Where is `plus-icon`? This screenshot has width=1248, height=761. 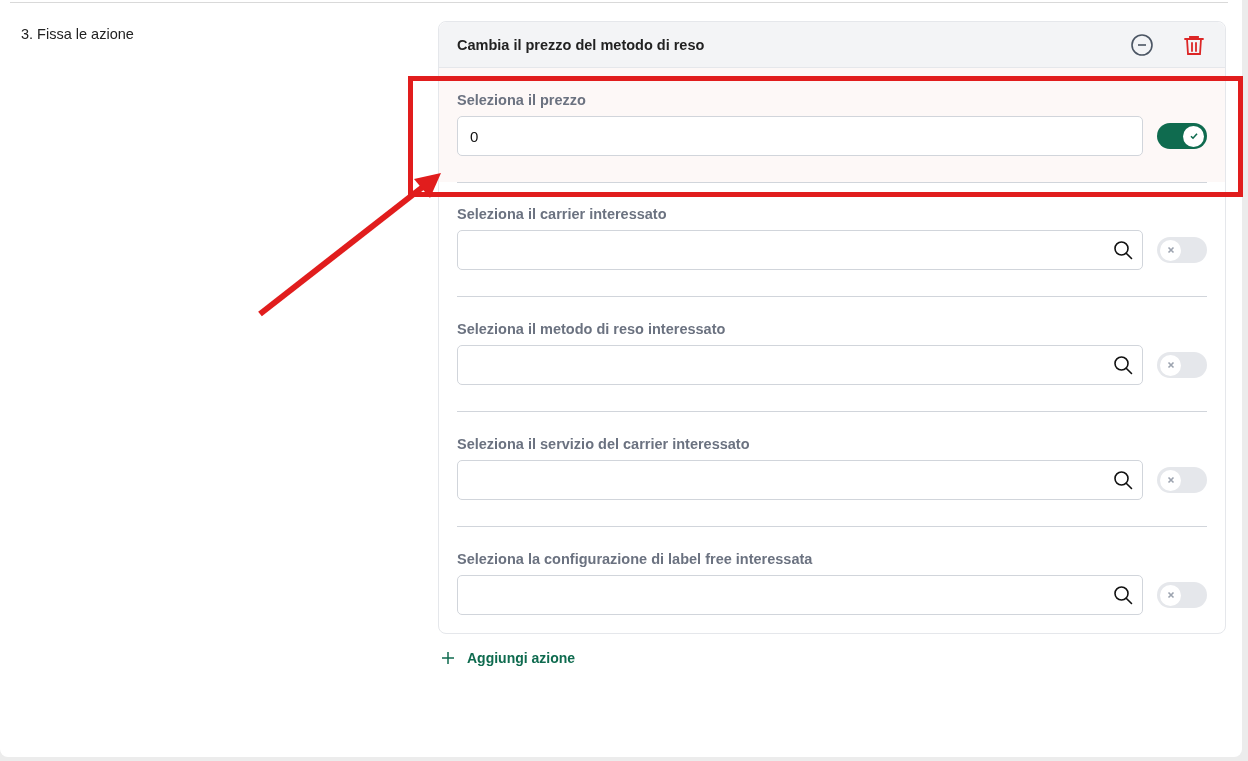 plus-icon is located at coordinates (448, 658).